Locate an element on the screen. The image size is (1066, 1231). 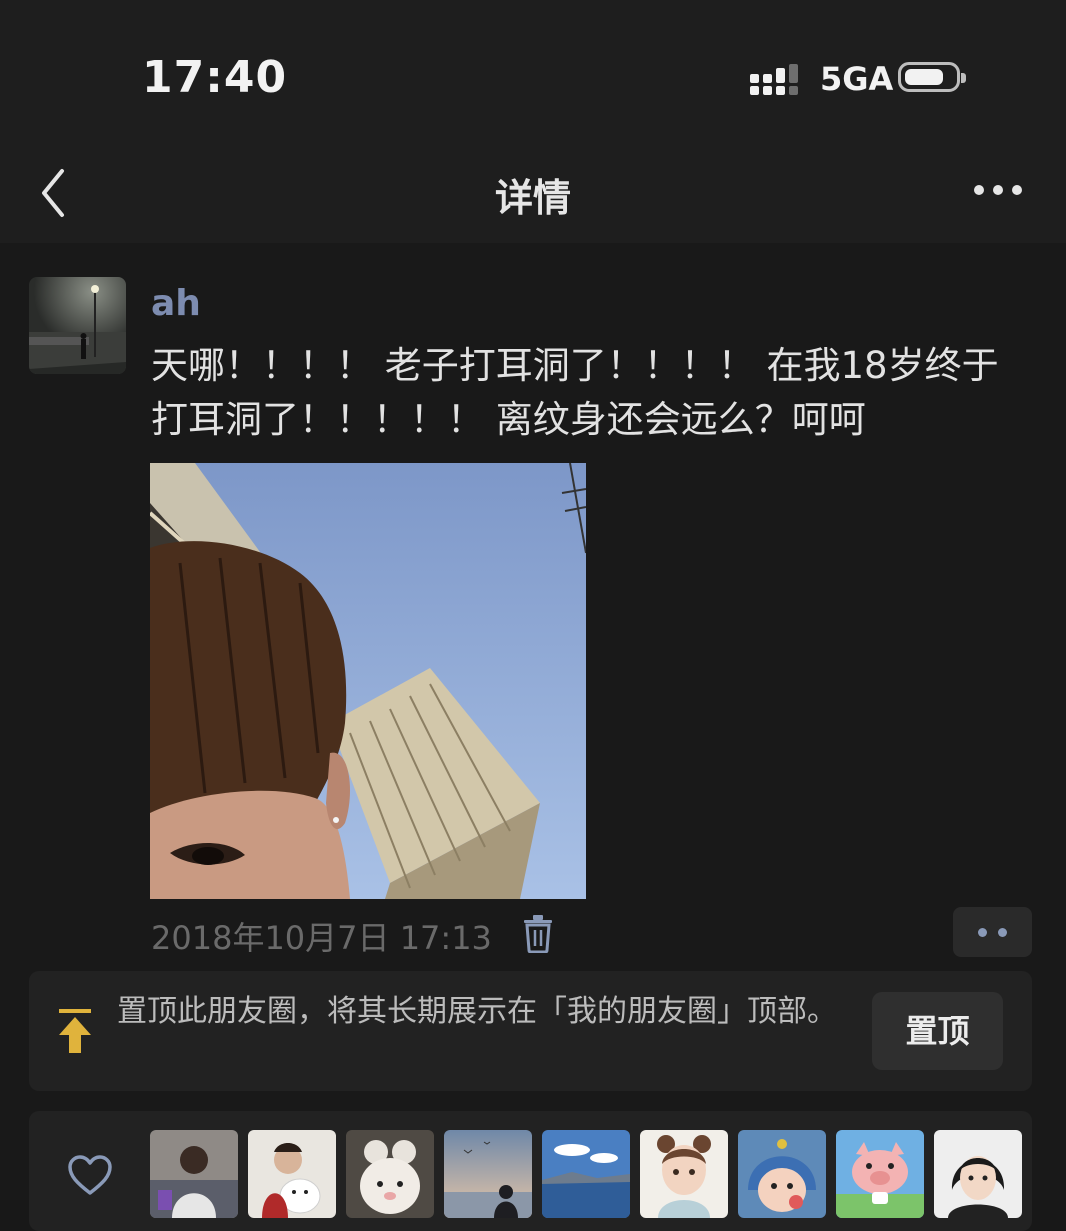
likes-card is located at coordinates (530, 1171).